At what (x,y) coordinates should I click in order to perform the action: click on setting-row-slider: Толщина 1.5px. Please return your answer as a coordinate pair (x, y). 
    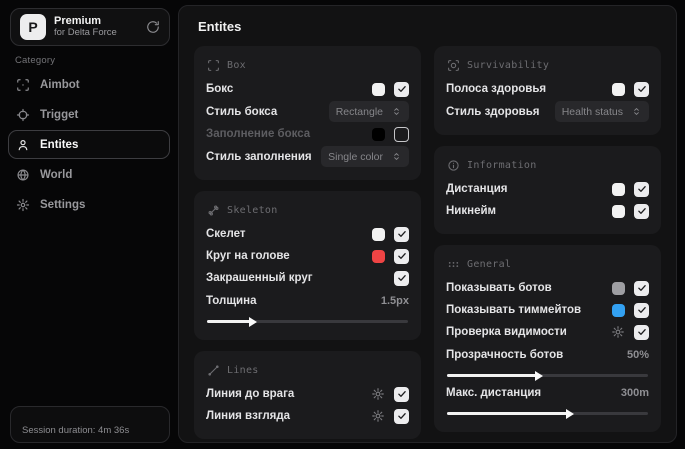
    Looking at the image, I should click on (307, 309).